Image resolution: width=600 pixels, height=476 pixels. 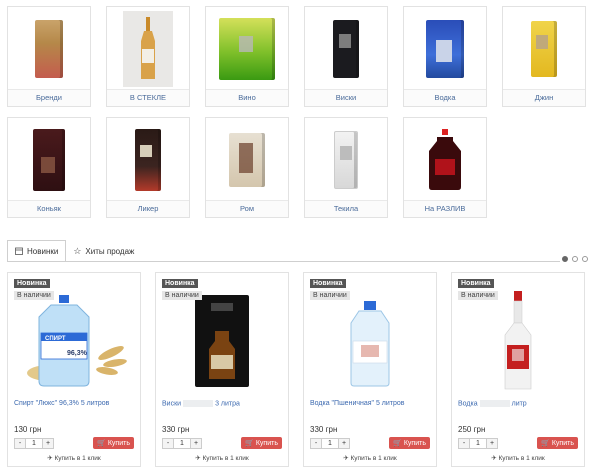 I want to click on category-label: Ром, so click(x=247, y=208).